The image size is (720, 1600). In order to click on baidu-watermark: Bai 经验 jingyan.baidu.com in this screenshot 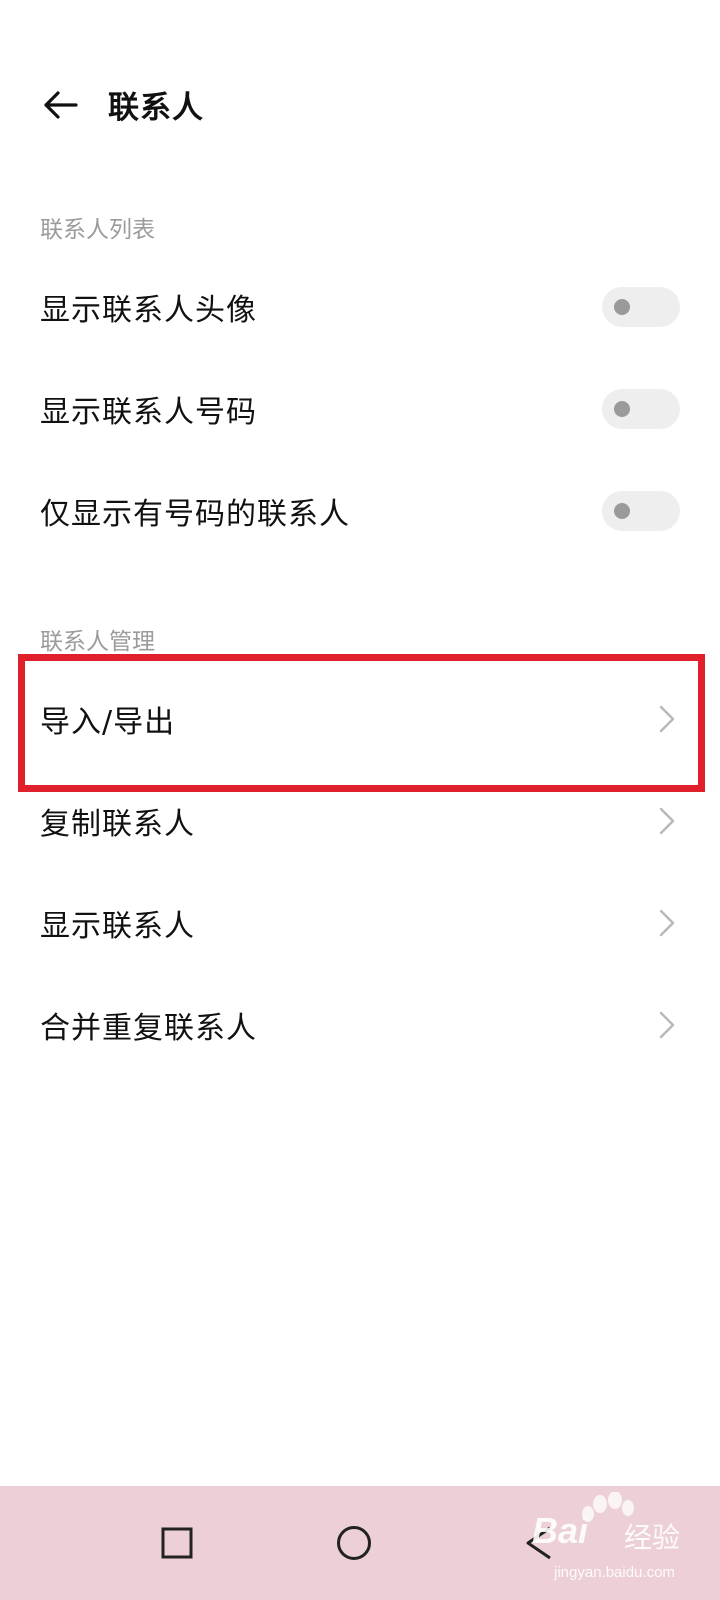, I will do `click(609, 1542)`.